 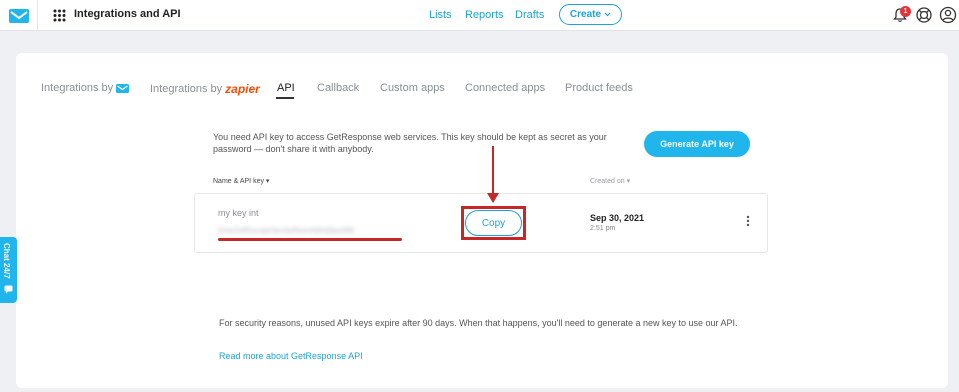 I want to click on active-tab-indicator, so click(x=285, y=98).